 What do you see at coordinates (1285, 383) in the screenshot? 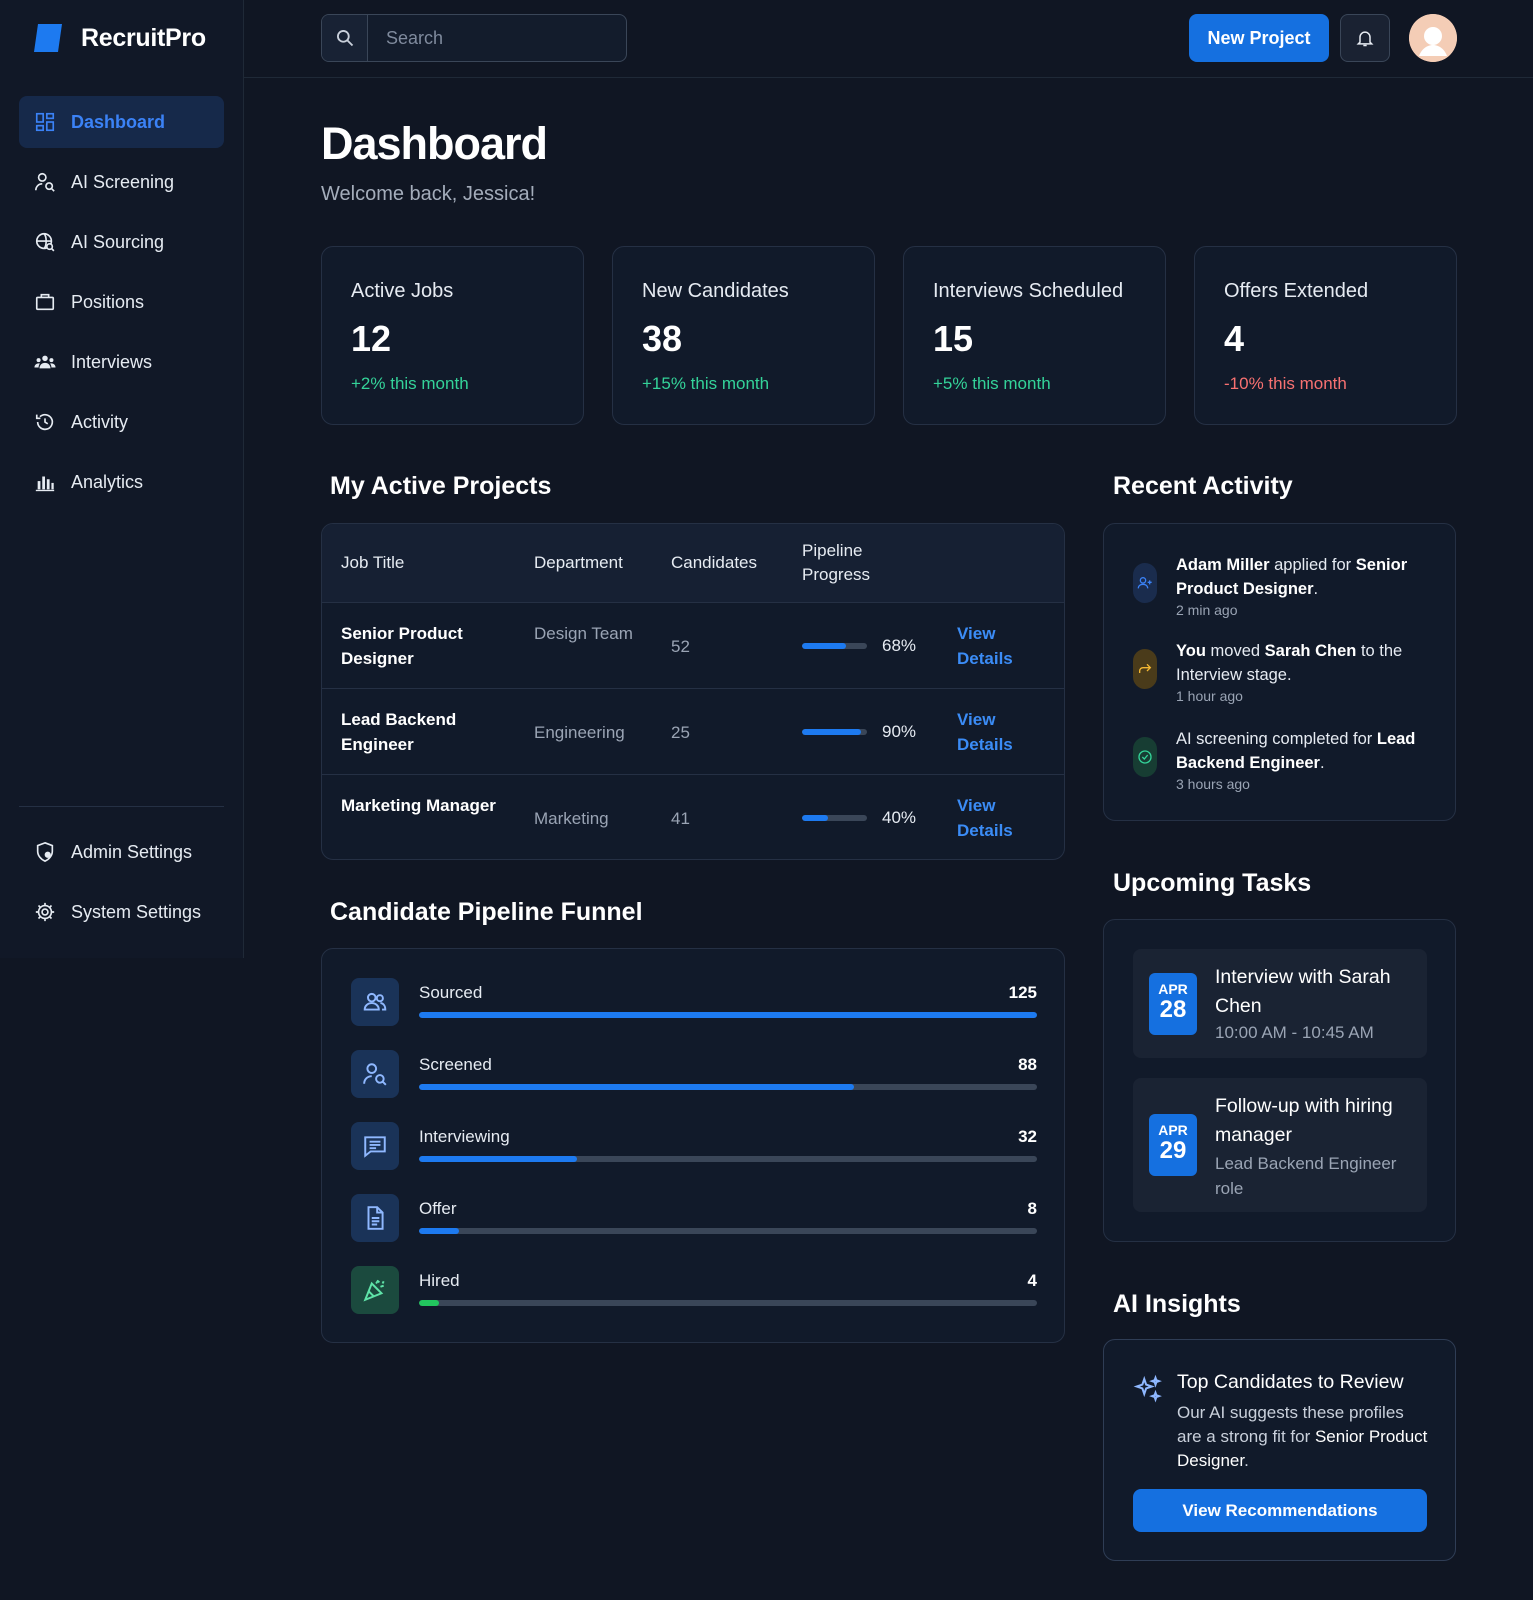
I see `stat-delta: -10% this month` at bounding box center [1285, 383].